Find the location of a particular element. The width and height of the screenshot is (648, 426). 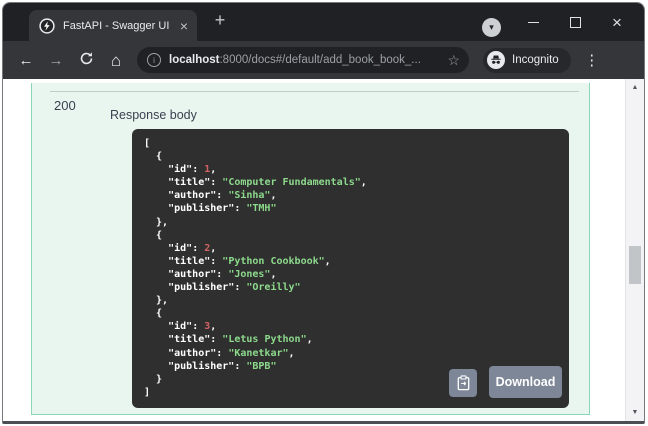

tab-strip: FastAPI - Swagger UI × + ▾ × is located at coordinates (323, 22).